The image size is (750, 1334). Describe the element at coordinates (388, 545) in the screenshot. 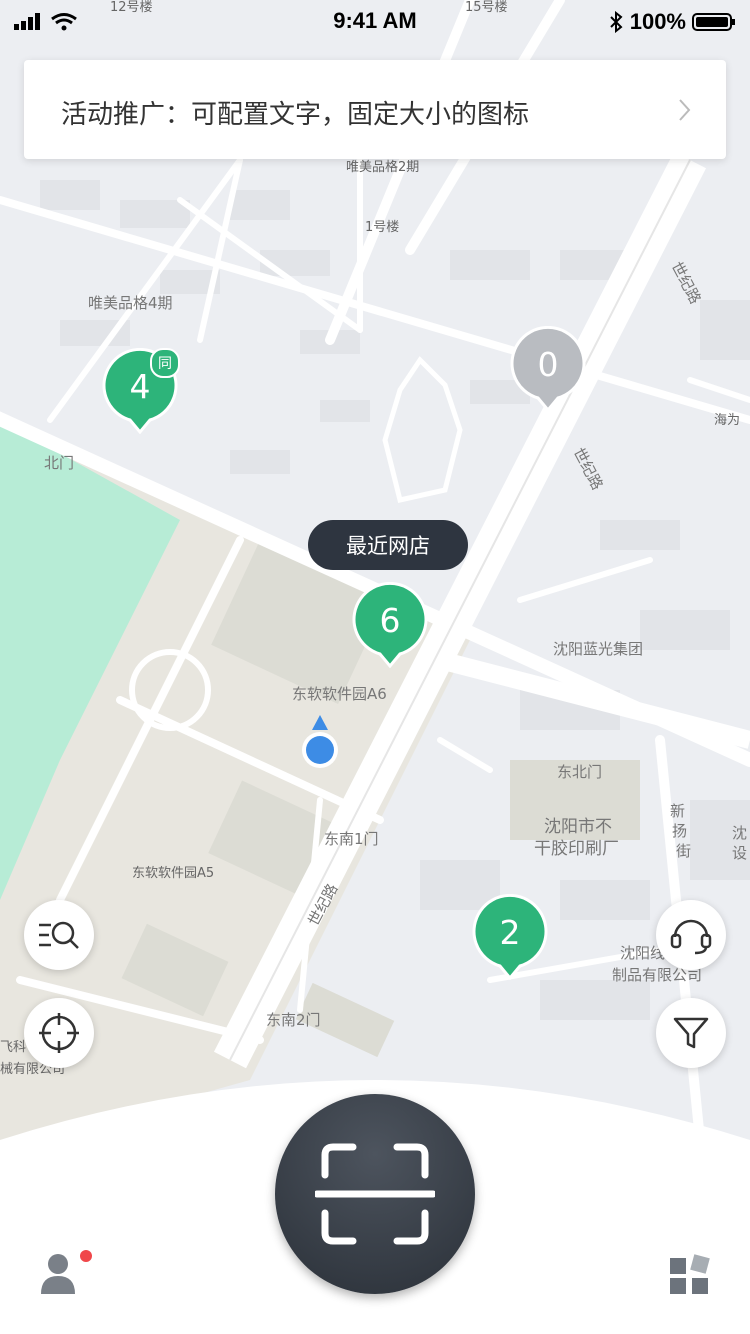

I see `nearest-store-tip: 最近网店` at that location.